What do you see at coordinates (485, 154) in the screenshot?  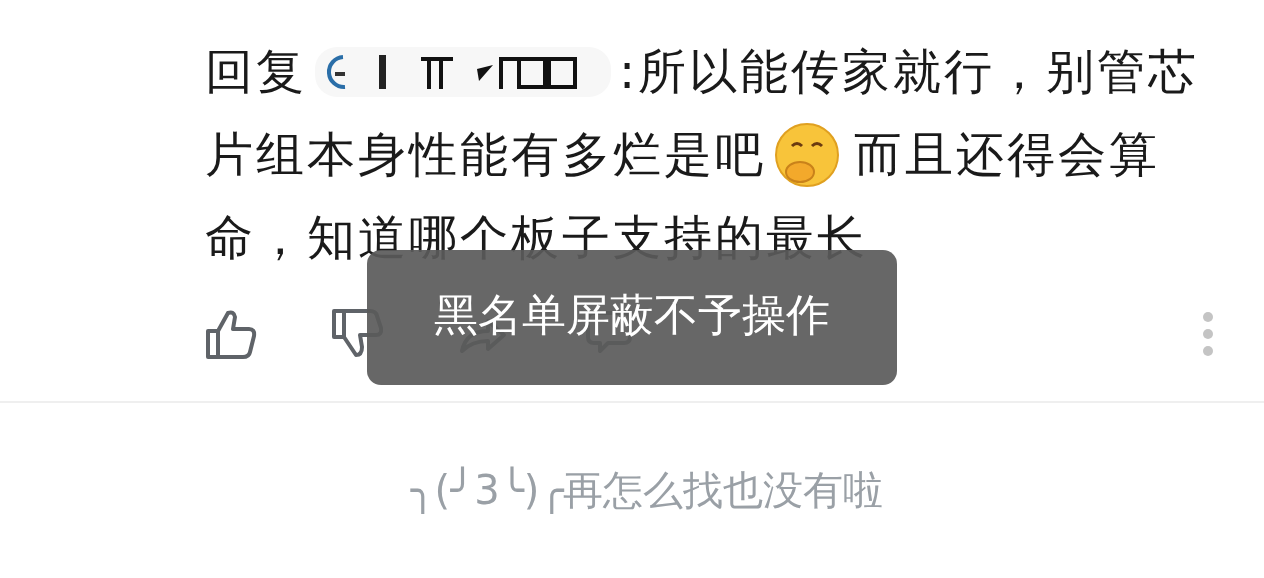 I see `comment-text: 片组本身性能有多烂是吧` at bounding box center [485, 154].